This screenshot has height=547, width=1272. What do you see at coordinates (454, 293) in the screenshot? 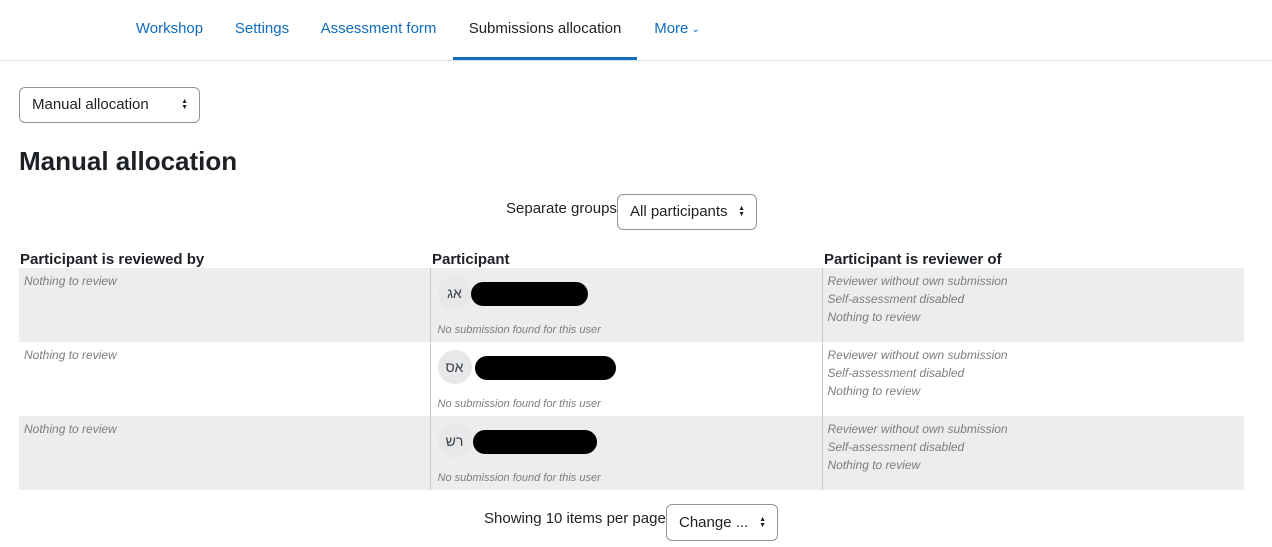
I see `avatar: אג` at bounding box center [454, 293].